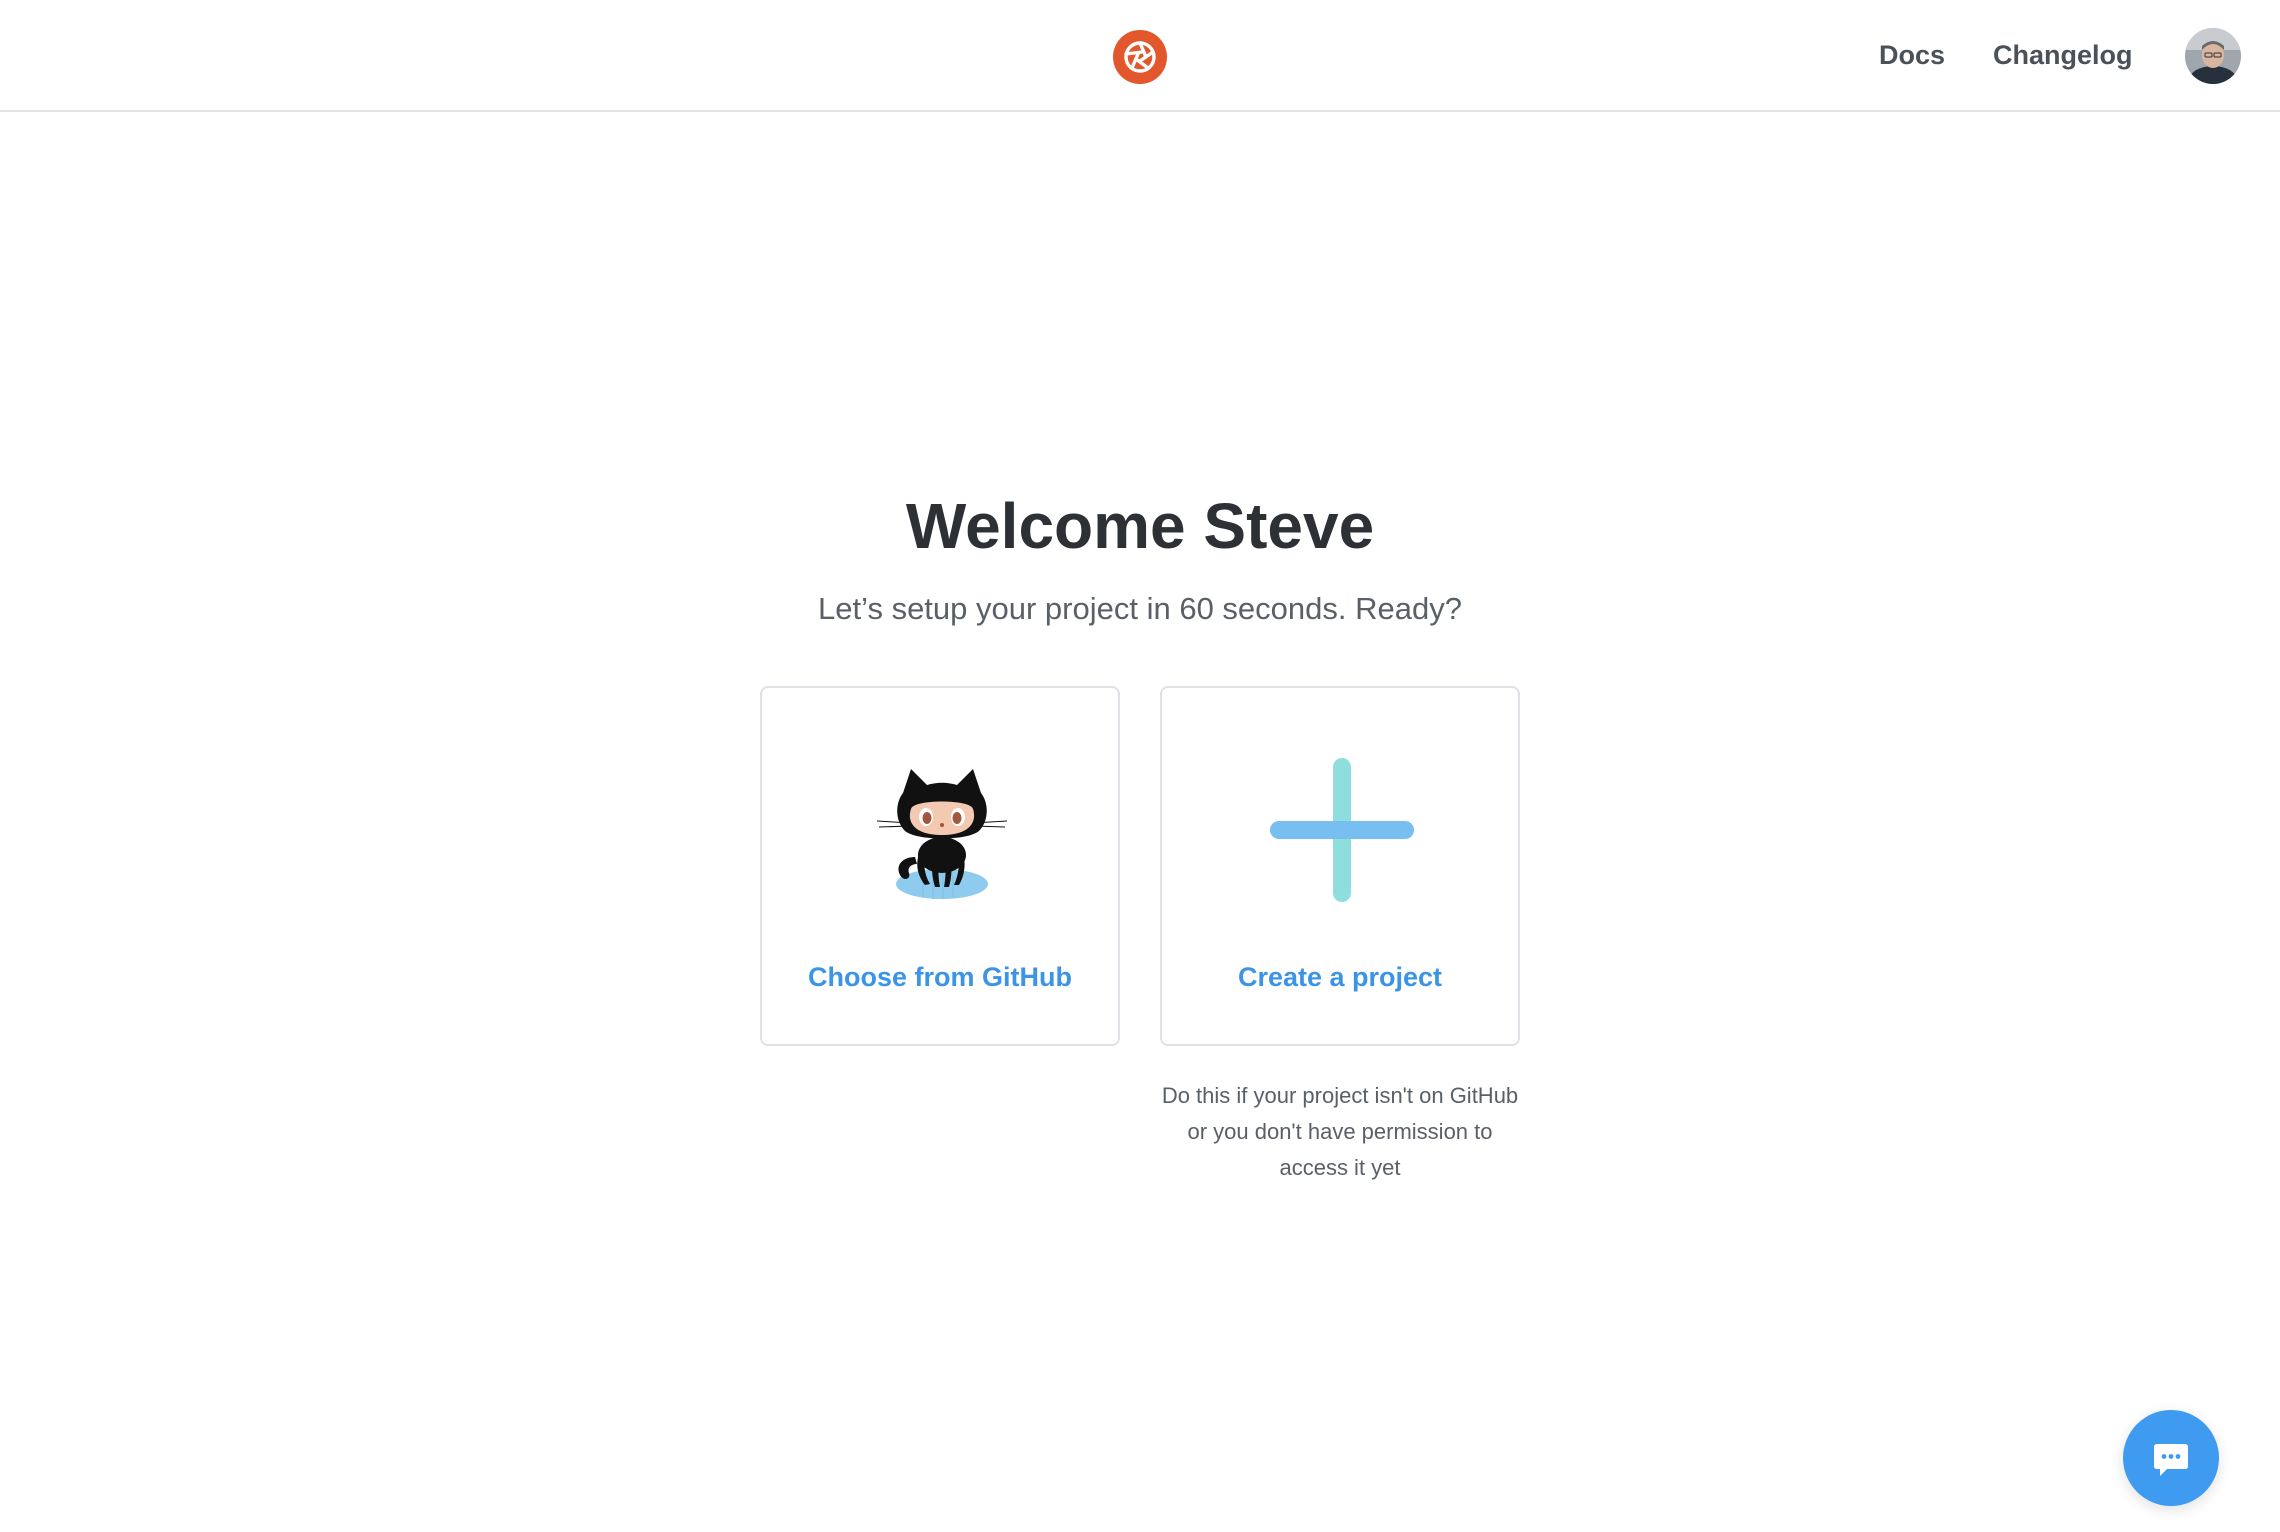 Image resolution: width=2280 pixels, height=1532 pixels. I want to click on top-navigation-bar: Docs Changelog, so click(1140, 56).